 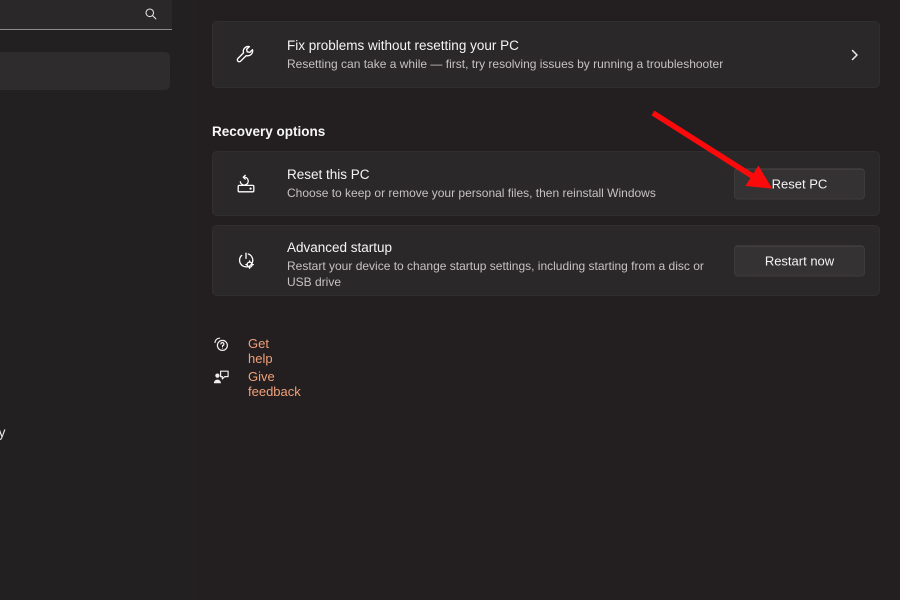 What do you see at coordinates (260, 351) in the screenshot?
I see `get-help-label: Get help` at bounding box center [260, 351].